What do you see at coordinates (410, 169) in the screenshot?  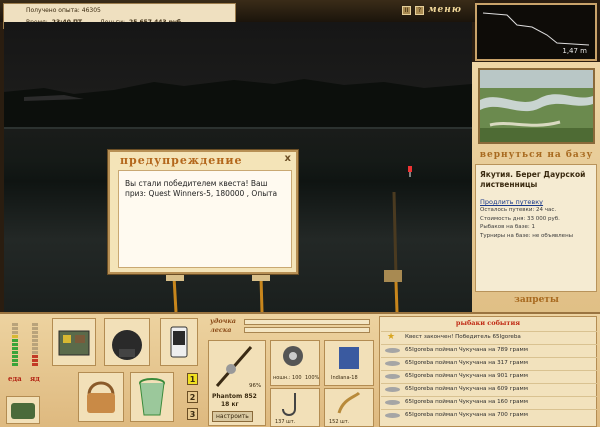 I see `float-icon` at bounding box center [410, 169].